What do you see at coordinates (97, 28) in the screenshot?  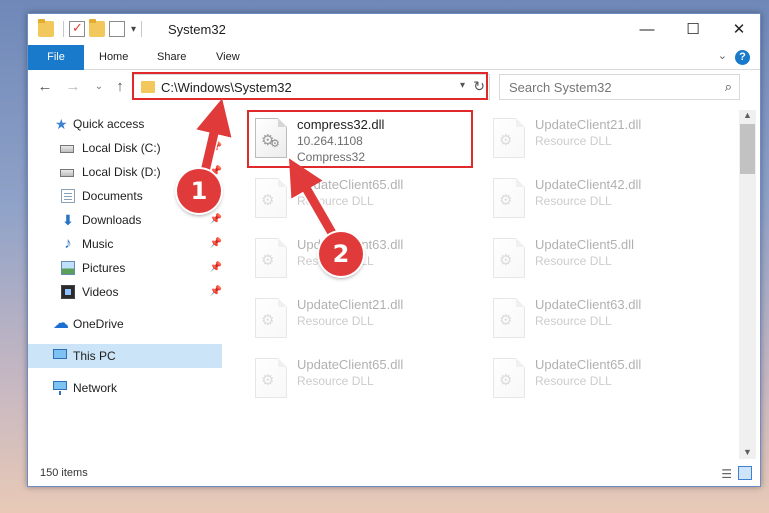 I see `new-folder-icon` at bounding box center [97, 28].